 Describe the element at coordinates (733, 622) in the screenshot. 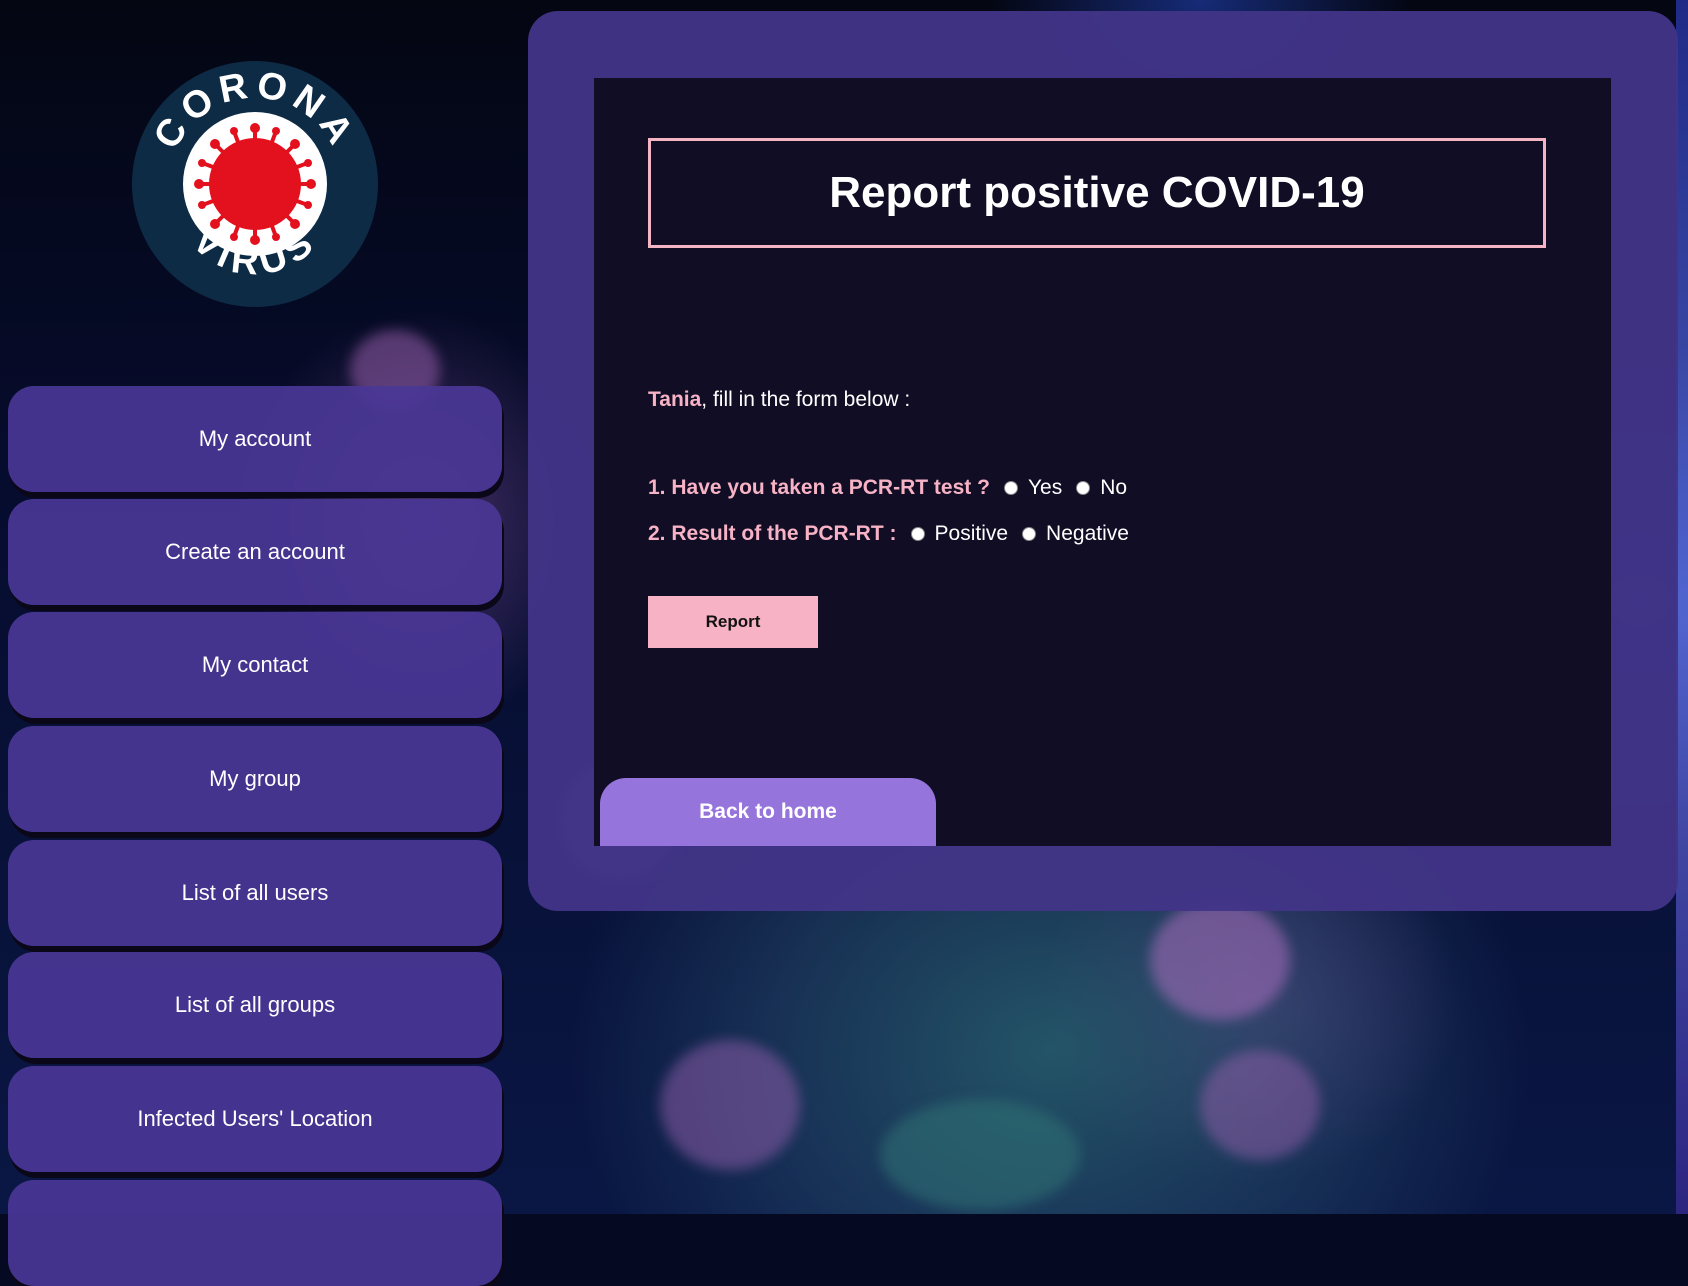

I see `report-button: Report` at that location.